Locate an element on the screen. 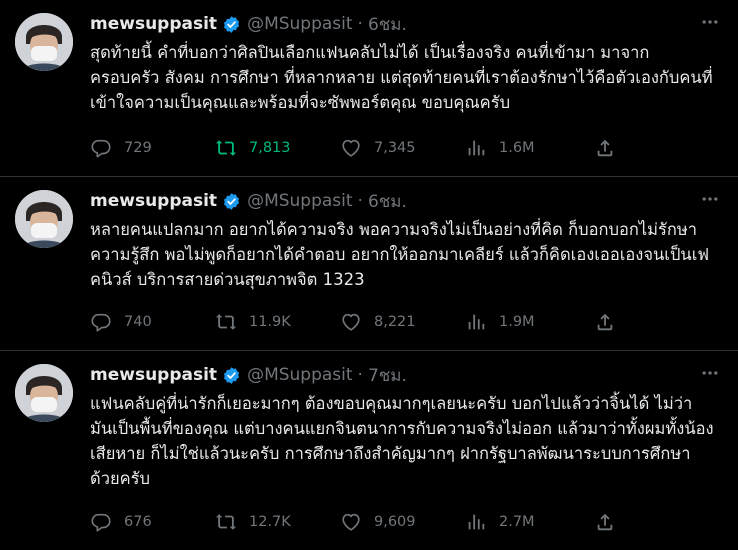 The height and width of the screenshot is (550, 738). tweet-actions: 740 11.9K 8,221 1.9M is located at coordinates (406, 322).